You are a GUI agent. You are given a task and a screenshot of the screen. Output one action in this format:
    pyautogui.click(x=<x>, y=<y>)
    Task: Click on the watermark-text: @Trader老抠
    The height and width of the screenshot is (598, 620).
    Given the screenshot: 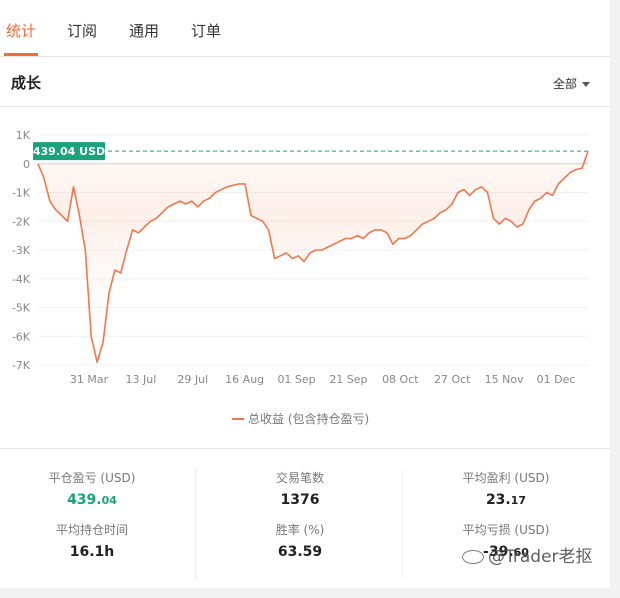 What is the action you would take?
    pyautogui.click(x=540, y=557)
    